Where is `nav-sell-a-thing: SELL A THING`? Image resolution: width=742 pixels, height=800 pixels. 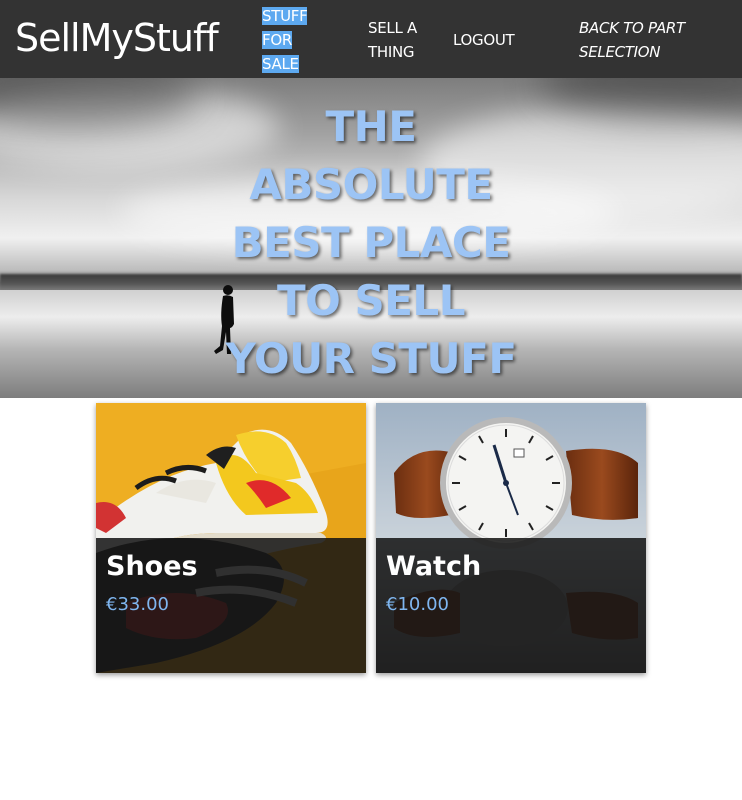
nav-sell-a-thing: SELL A THING is located at coordinates (399, 40).